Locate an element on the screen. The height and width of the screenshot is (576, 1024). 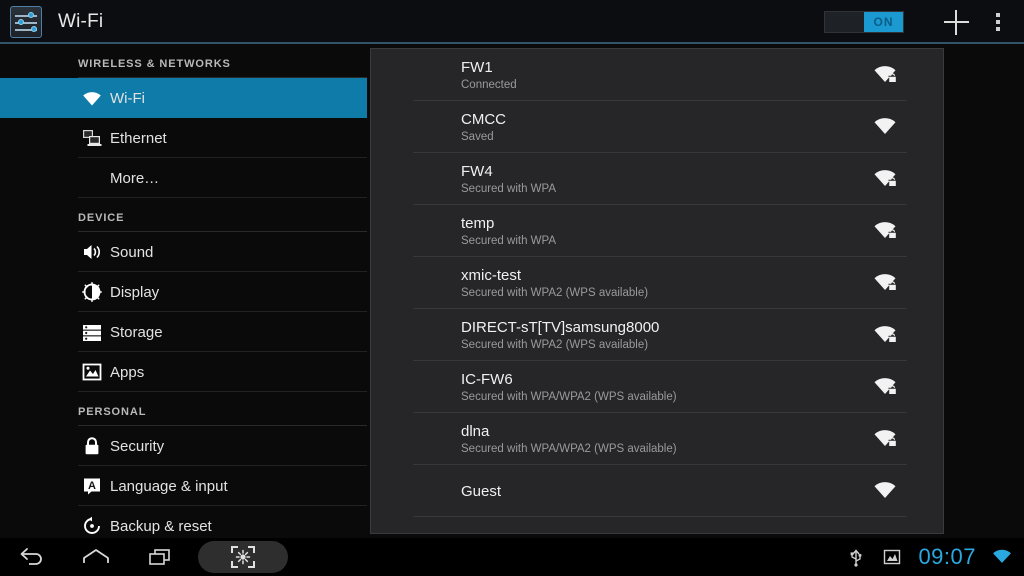
sidebar-item-backup-reset: Backup & reset is located at coordinates (184, 522).